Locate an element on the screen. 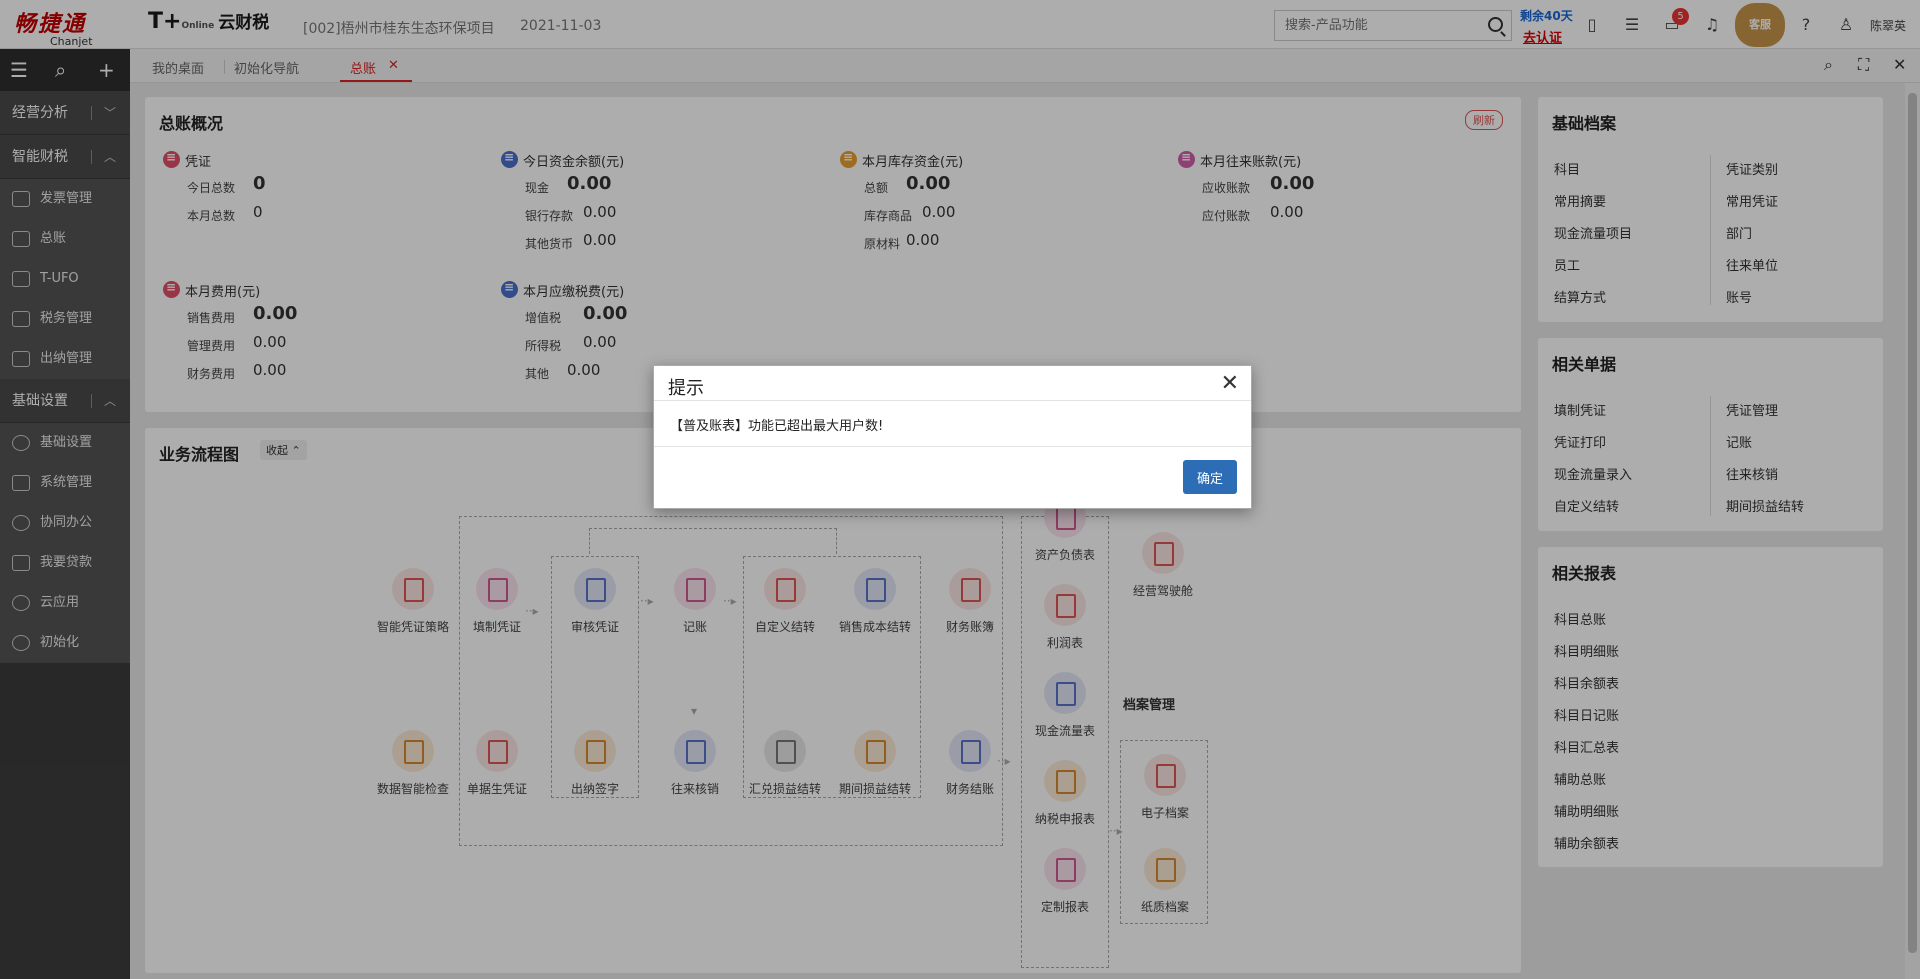 This screenshot has height=979, width=1920. dialog-title: 提示 is located at coordinates (686, 388).